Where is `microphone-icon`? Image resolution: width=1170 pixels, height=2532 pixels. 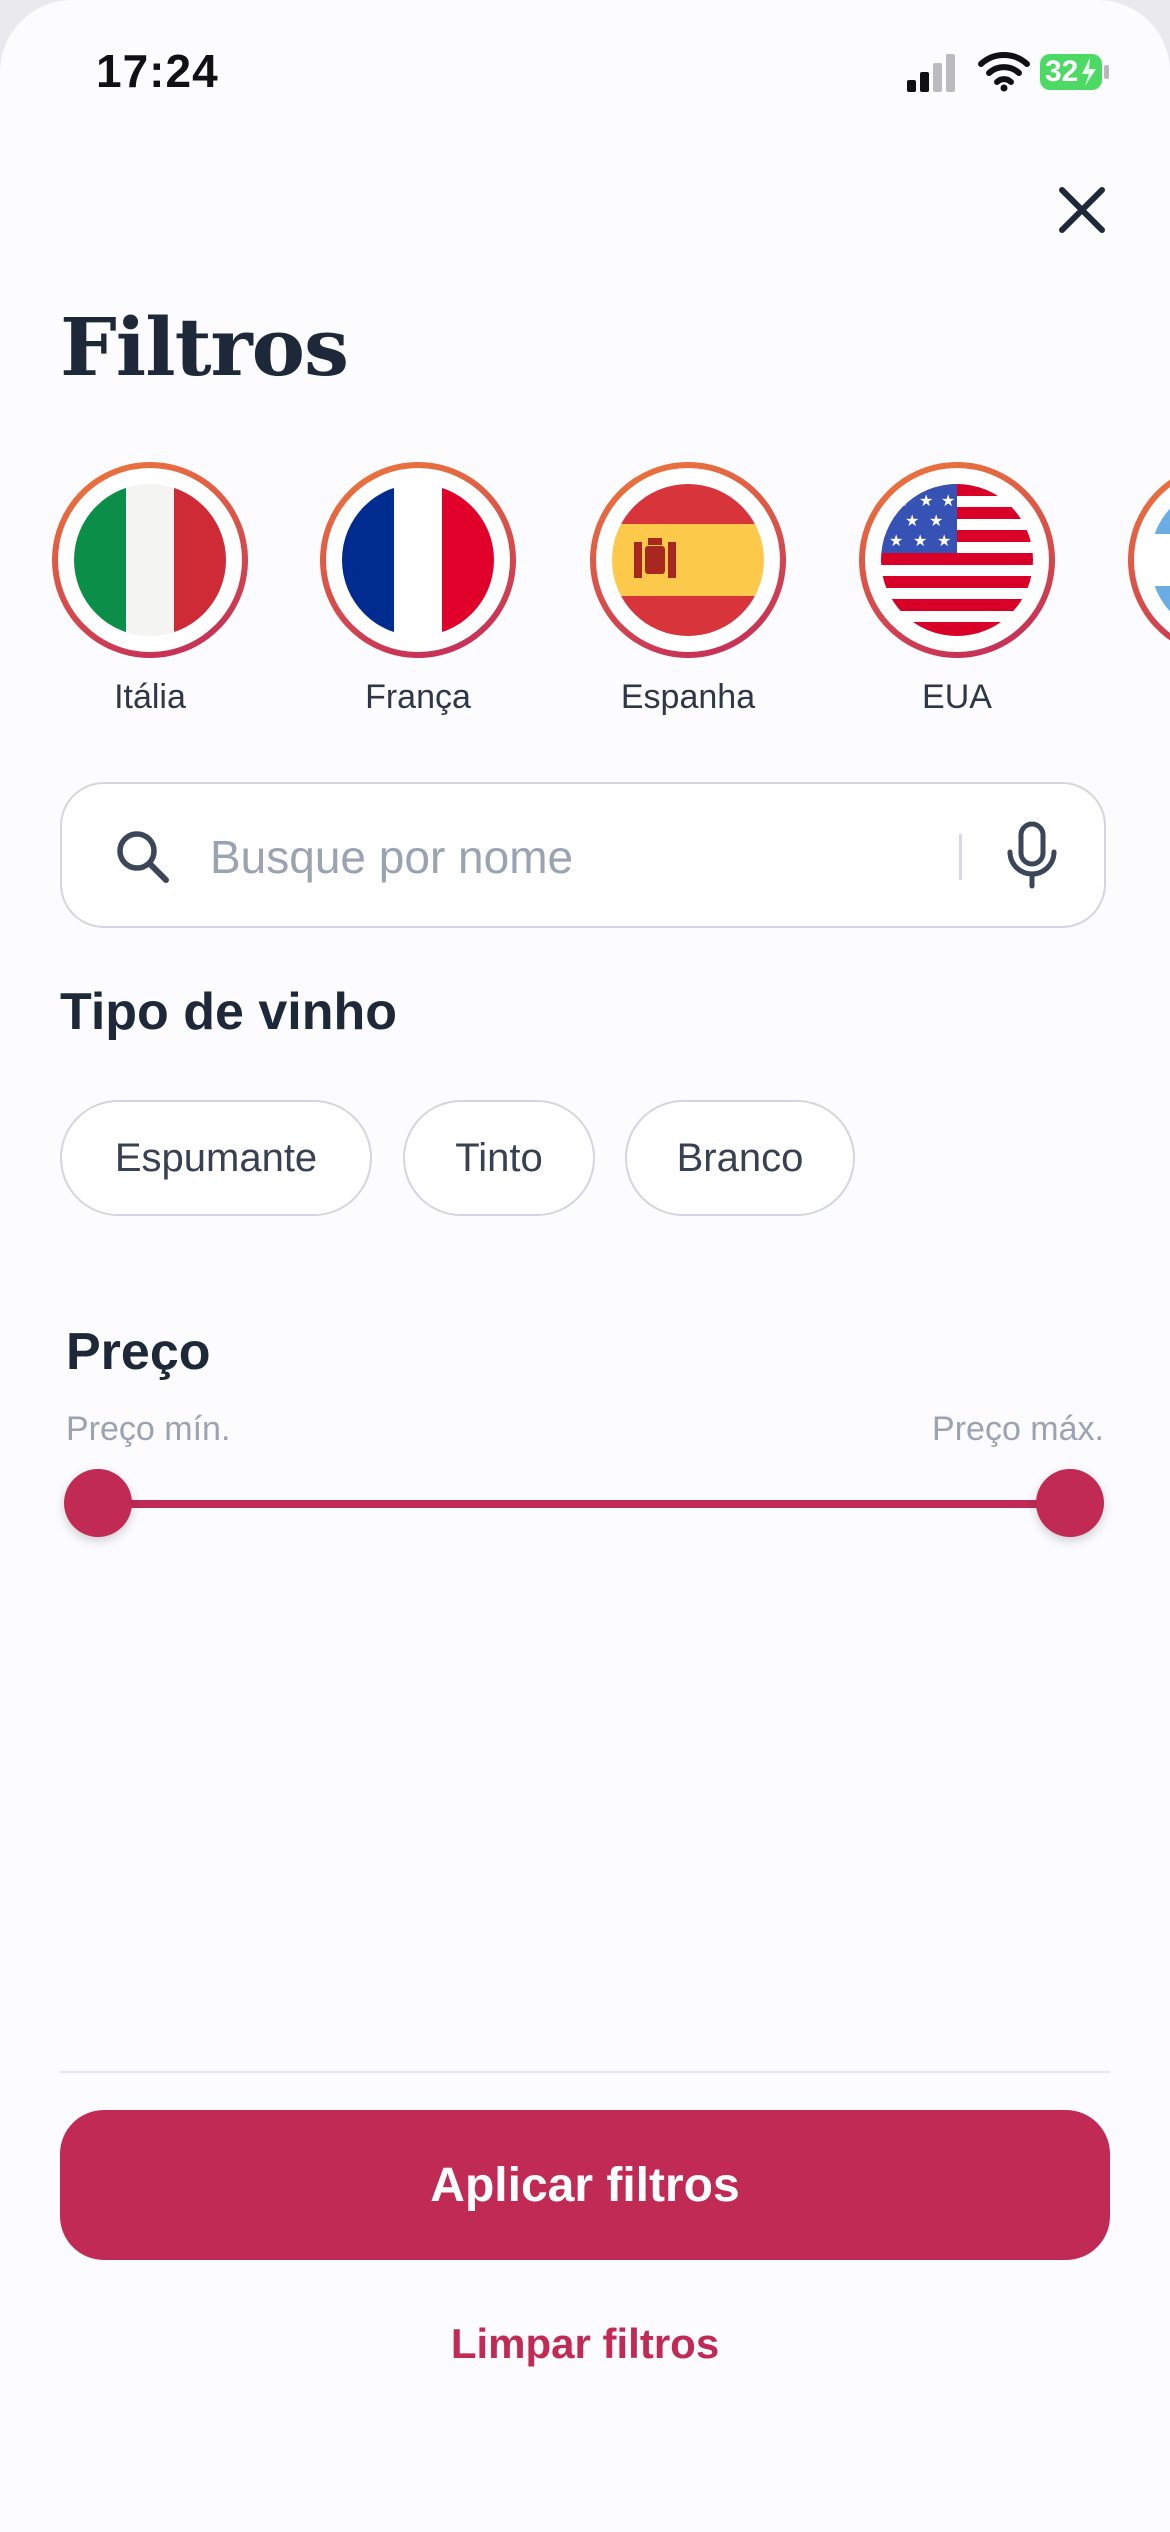 microphone-icon is located at coordinates (1032, 856).